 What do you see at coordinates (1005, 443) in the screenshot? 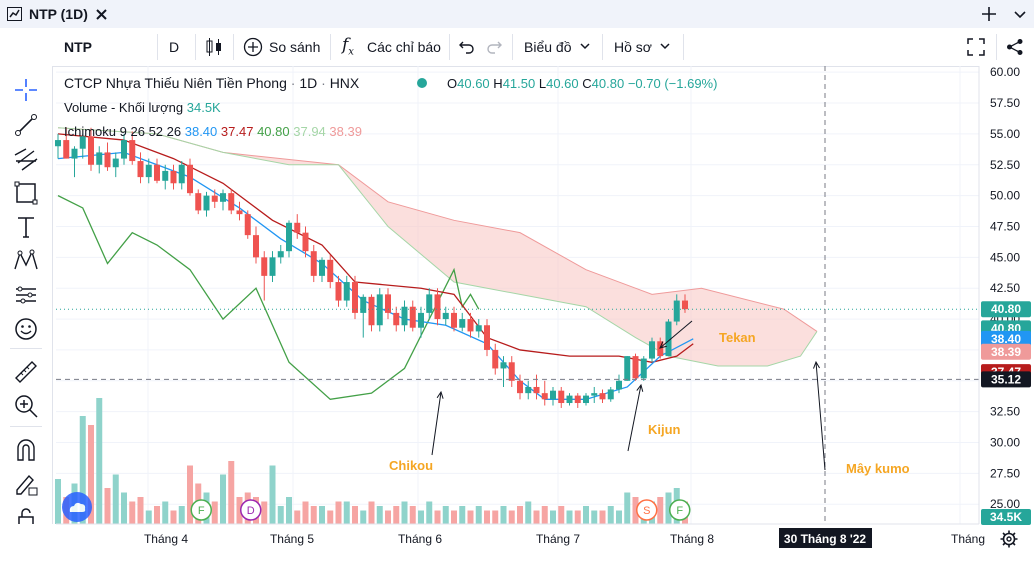
I see `y-tick-label: 30.00` at bounding box center [1005, 443].